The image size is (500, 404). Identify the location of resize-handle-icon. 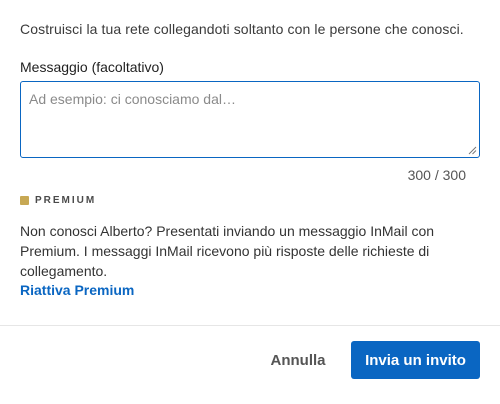
(472, 150).